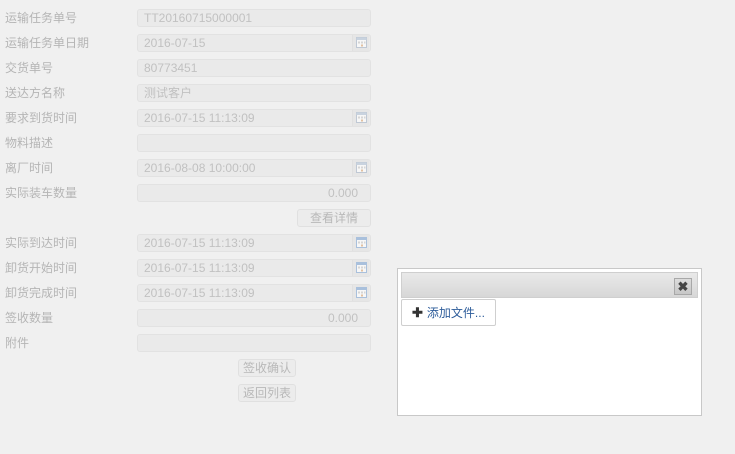 Image resolution: width=735 pixels, height=454 pixels. I want to click on attachment-field, so click(254, 343).